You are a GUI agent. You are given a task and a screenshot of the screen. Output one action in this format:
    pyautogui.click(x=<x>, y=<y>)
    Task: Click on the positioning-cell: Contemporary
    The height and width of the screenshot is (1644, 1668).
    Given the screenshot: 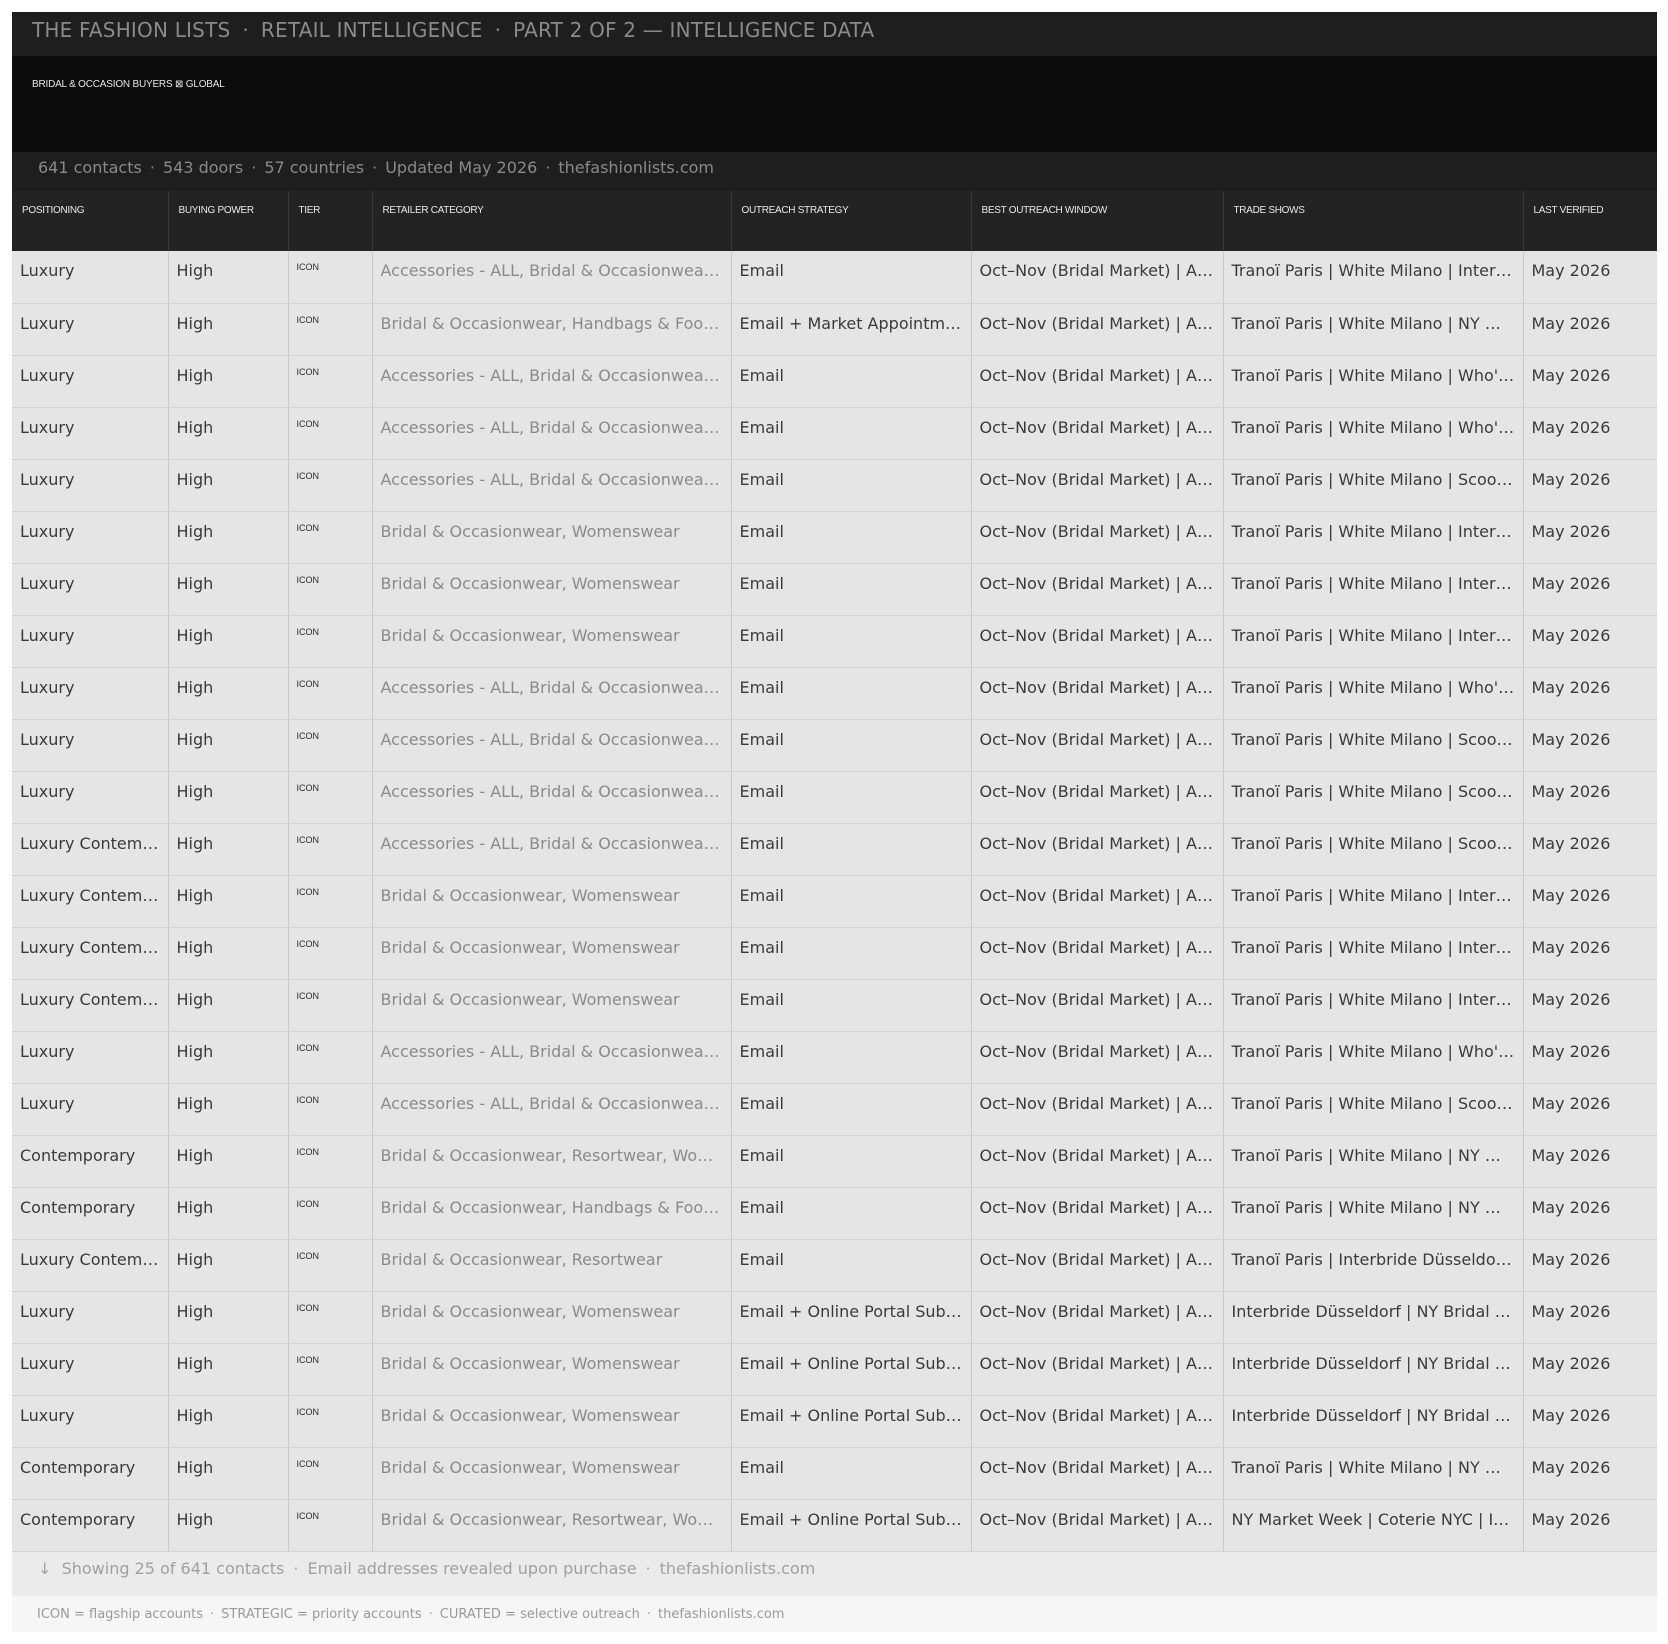 What is the action you would take?
    pyautogui.click(x=90, y=1213)
    